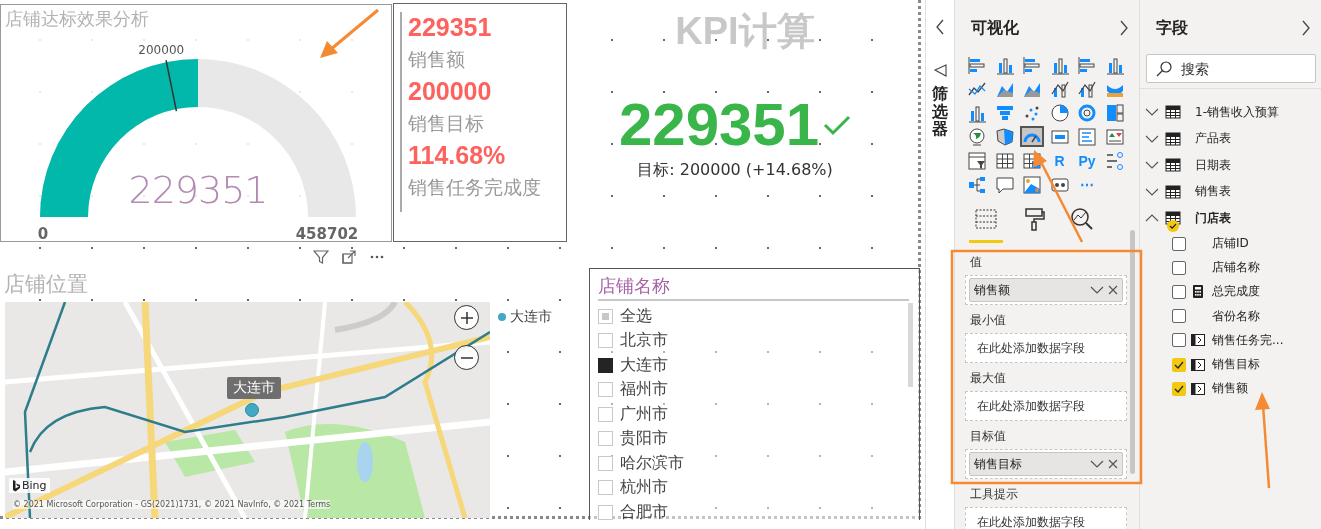 The width and height of the screenshot is (1321, 529). What do you see at coordinates (1236, 292) in the screenshot?
I see `field-name: 总完成度` at bounding box center [1236, 292].